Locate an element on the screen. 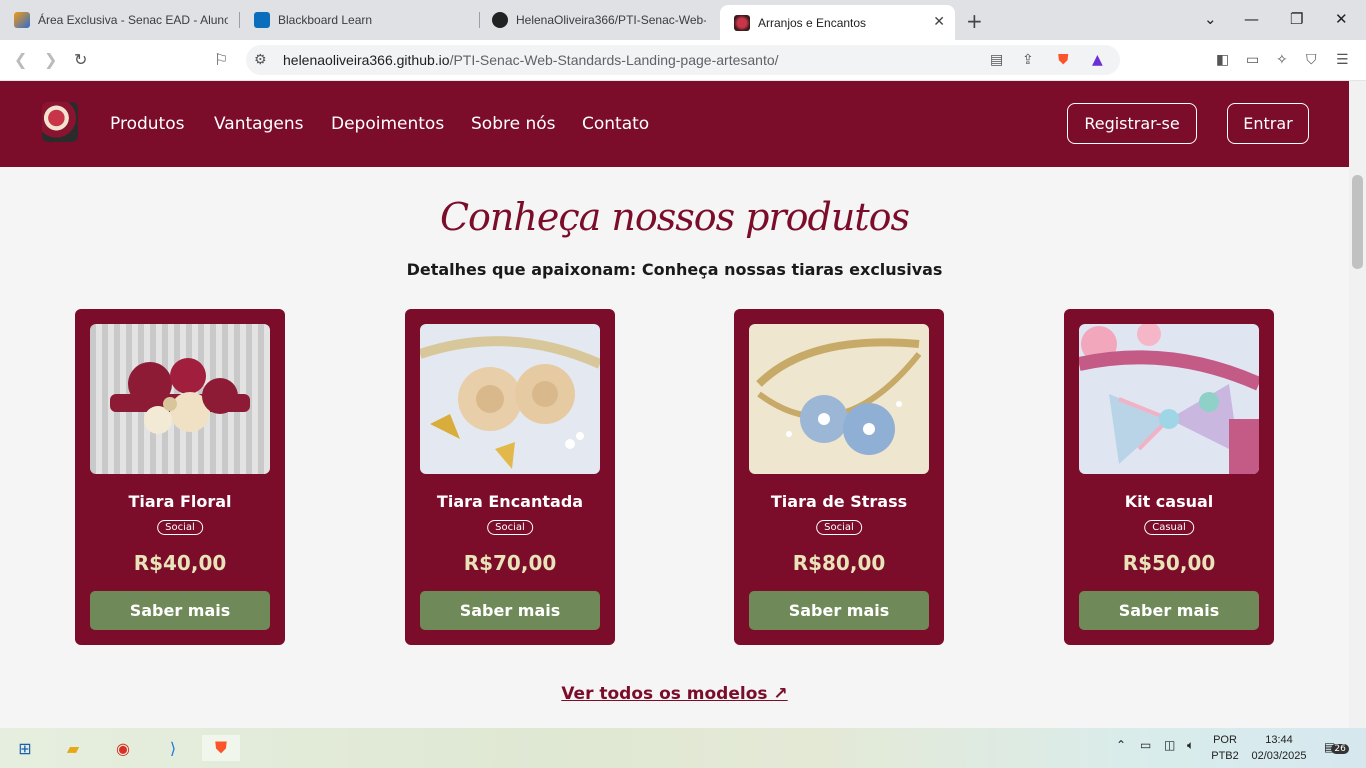  reader-mode-icon: ▤ is located at coordinates (996, 60).